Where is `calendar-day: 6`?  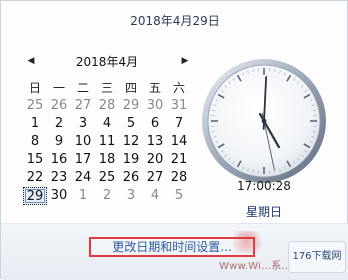 calendar-day: 6 is located at coordinates (155, 124).